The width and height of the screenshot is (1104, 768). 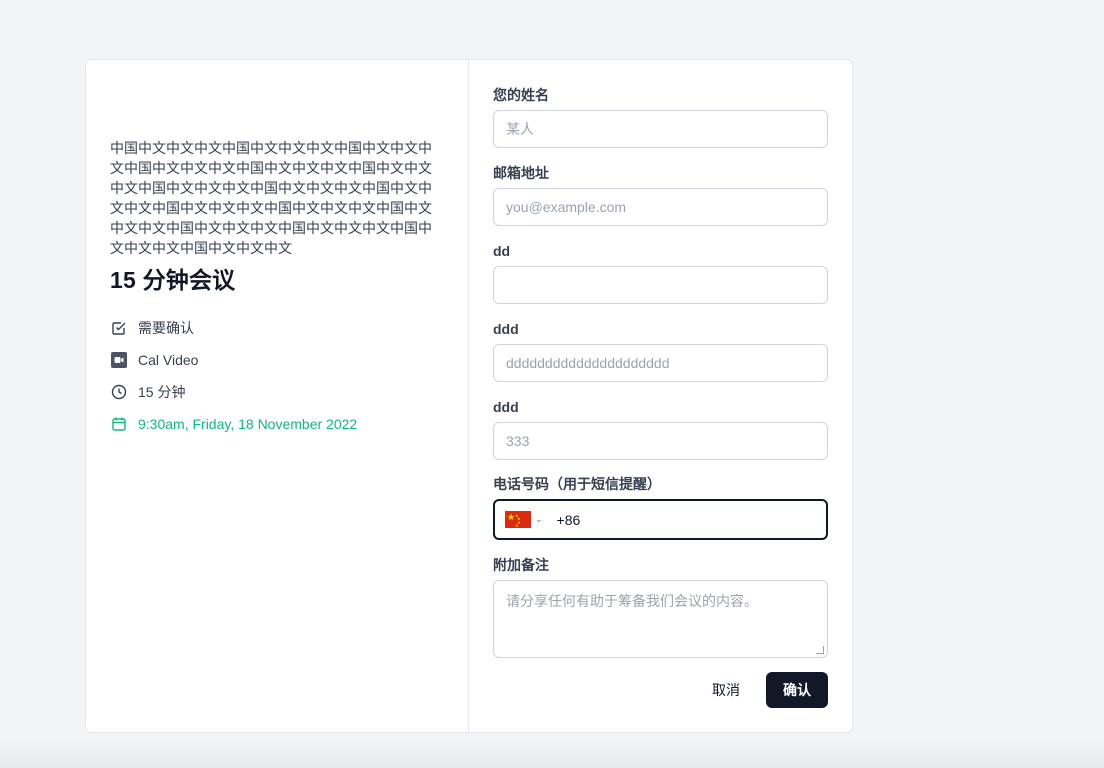 I want to click on ddd-input-1: ddddddddddddddddddddd, so click(x=660, y=363).